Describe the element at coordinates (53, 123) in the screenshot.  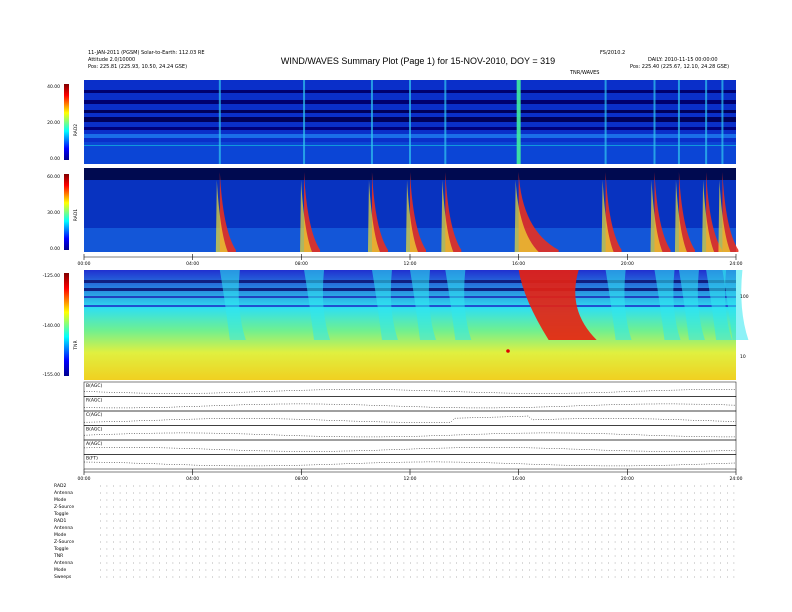
I see `rad2-tick-mid: 20.00` at that location.